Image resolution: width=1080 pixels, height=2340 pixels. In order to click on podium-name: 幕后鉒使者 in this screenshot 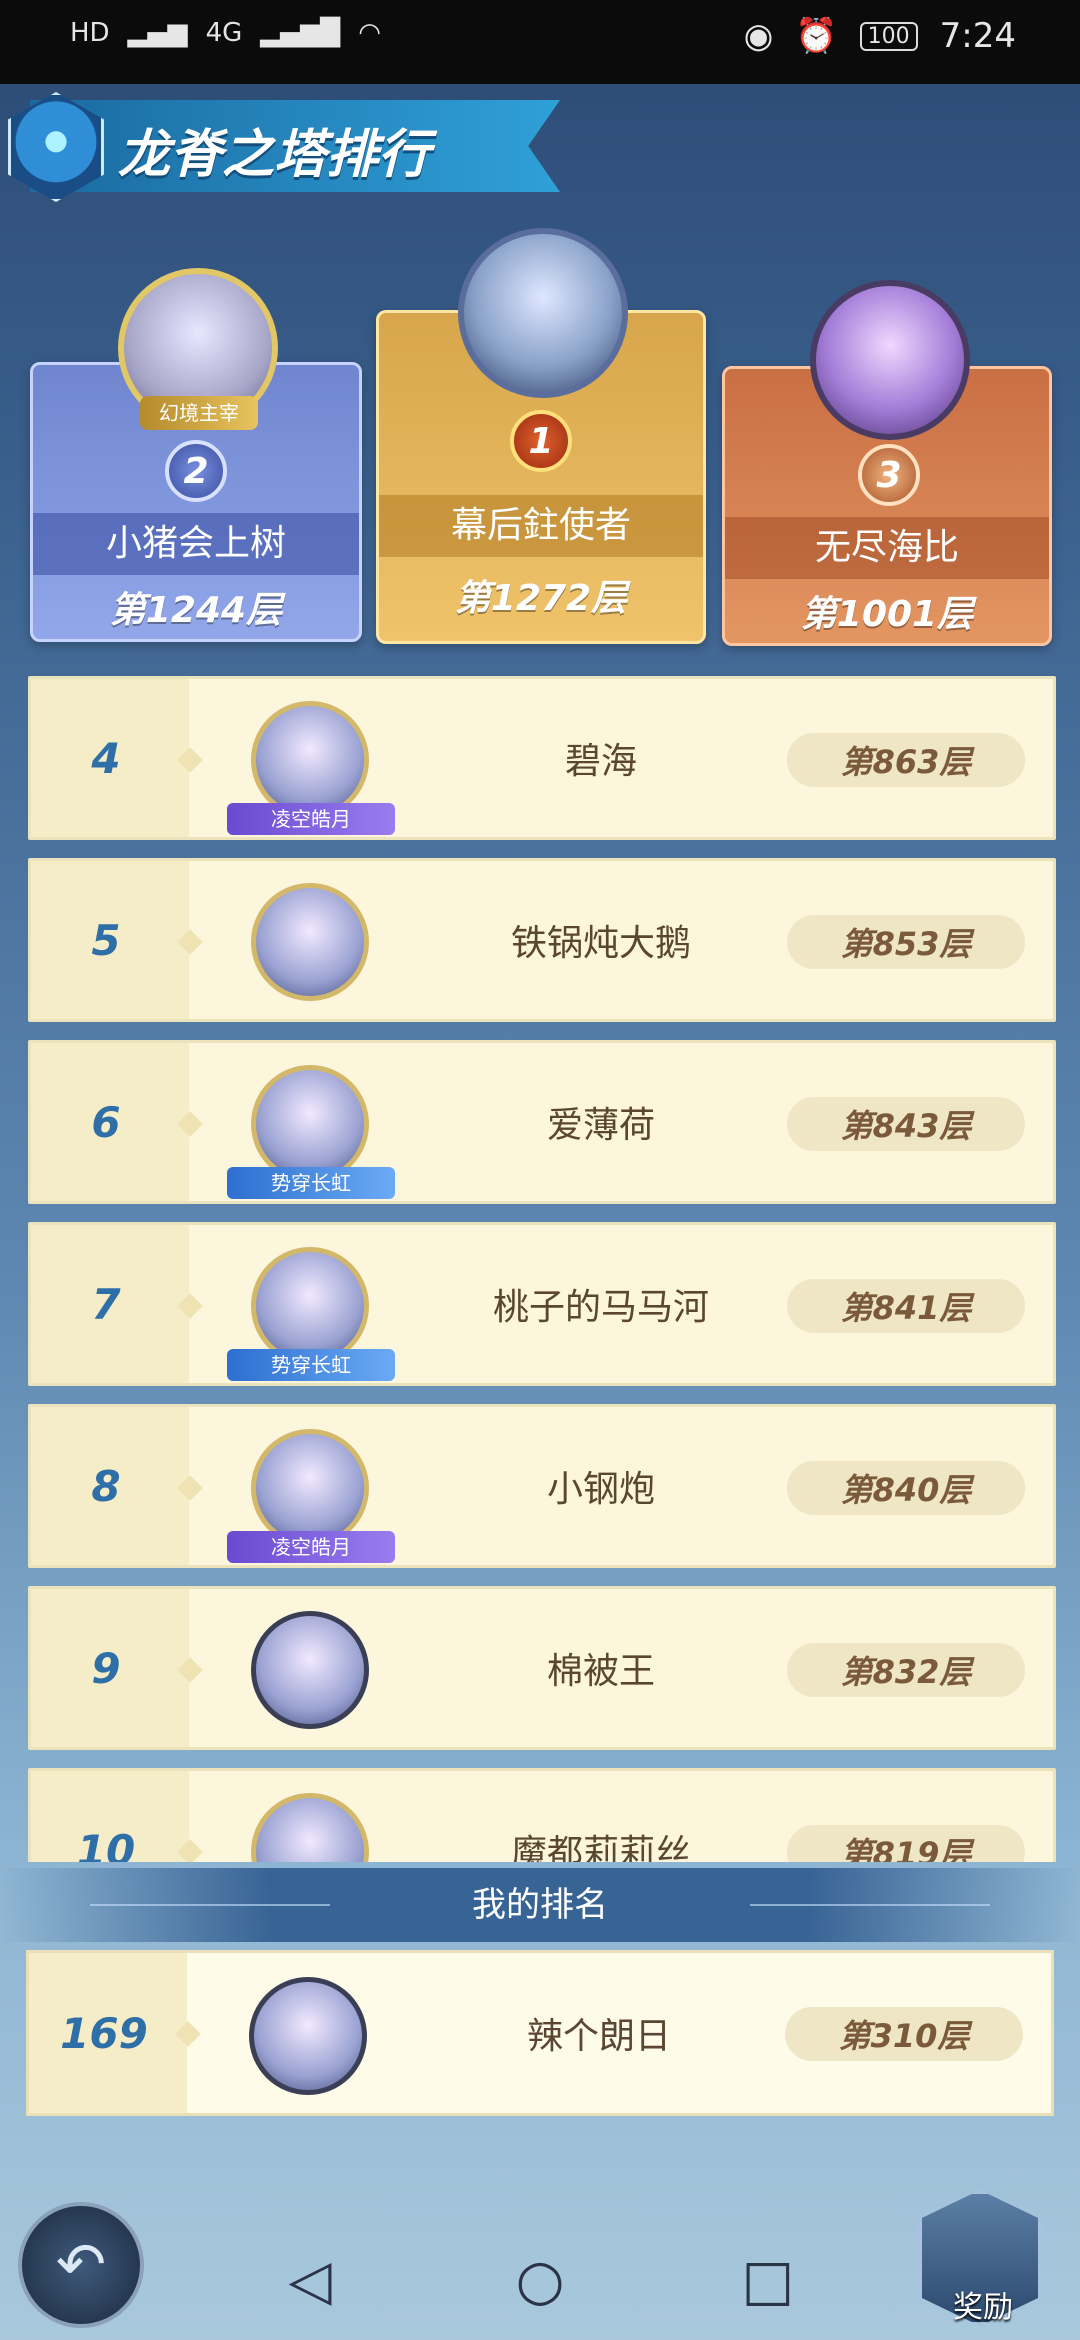, I will do `click(541, 526)`.